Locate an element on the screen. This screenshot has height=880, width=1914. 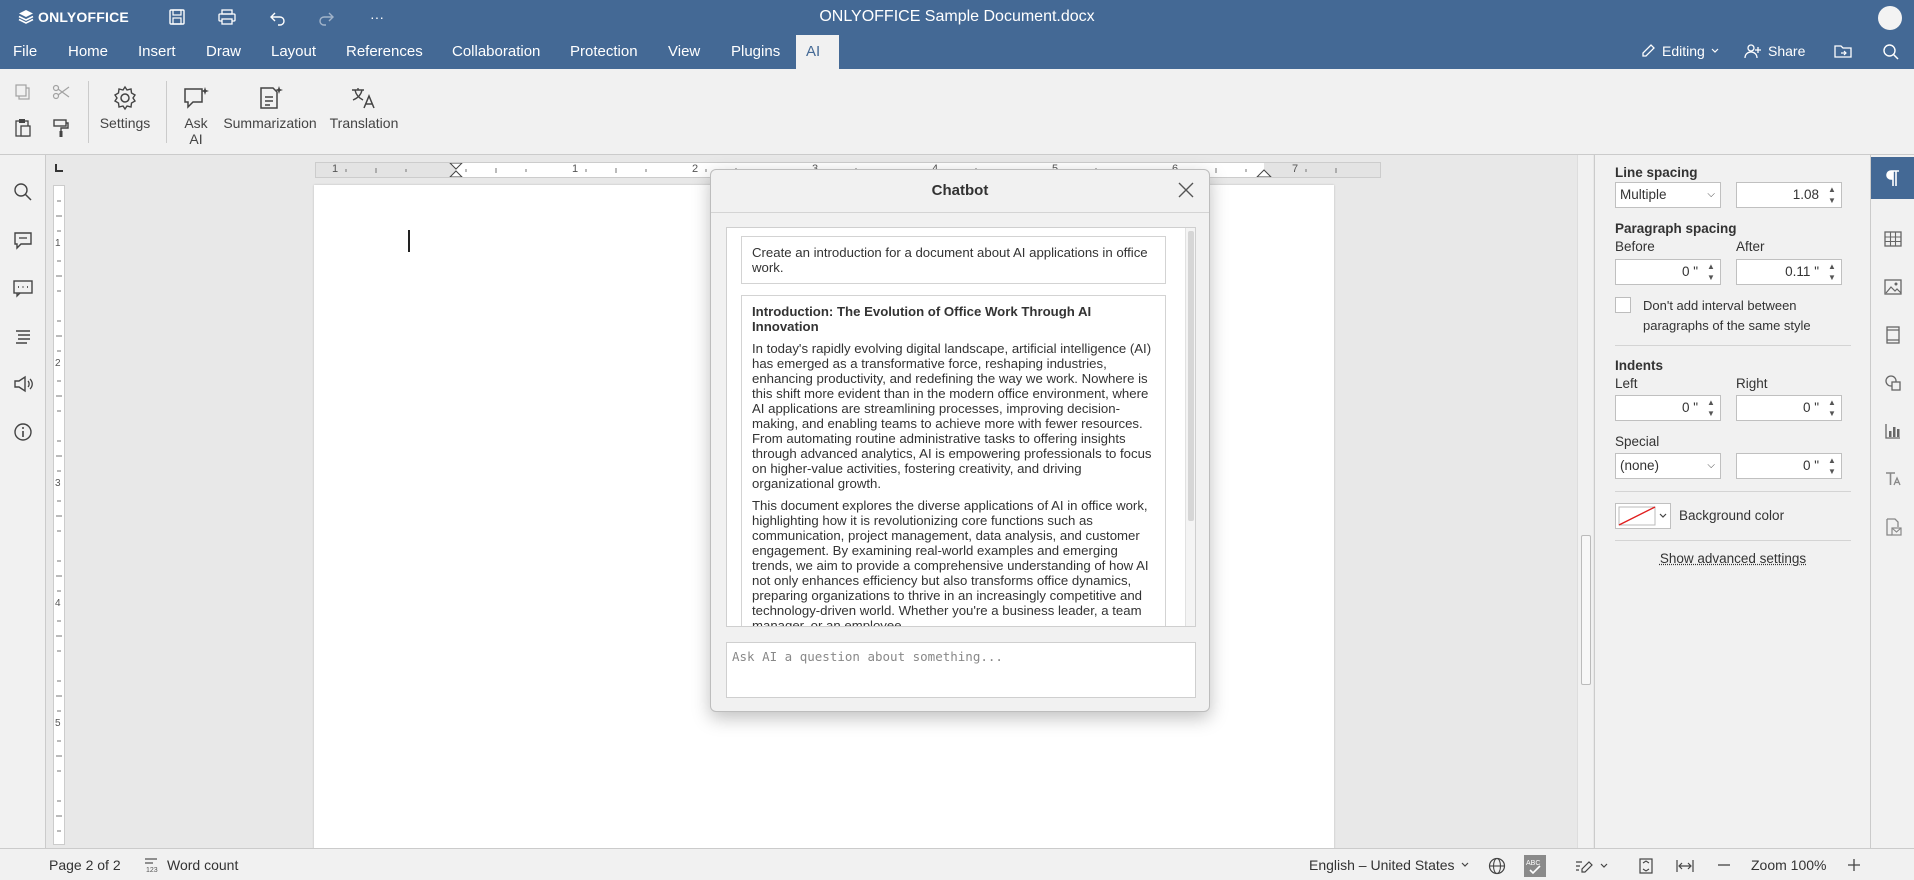
chart-settings-icon is located at coordinates (1893, 431).